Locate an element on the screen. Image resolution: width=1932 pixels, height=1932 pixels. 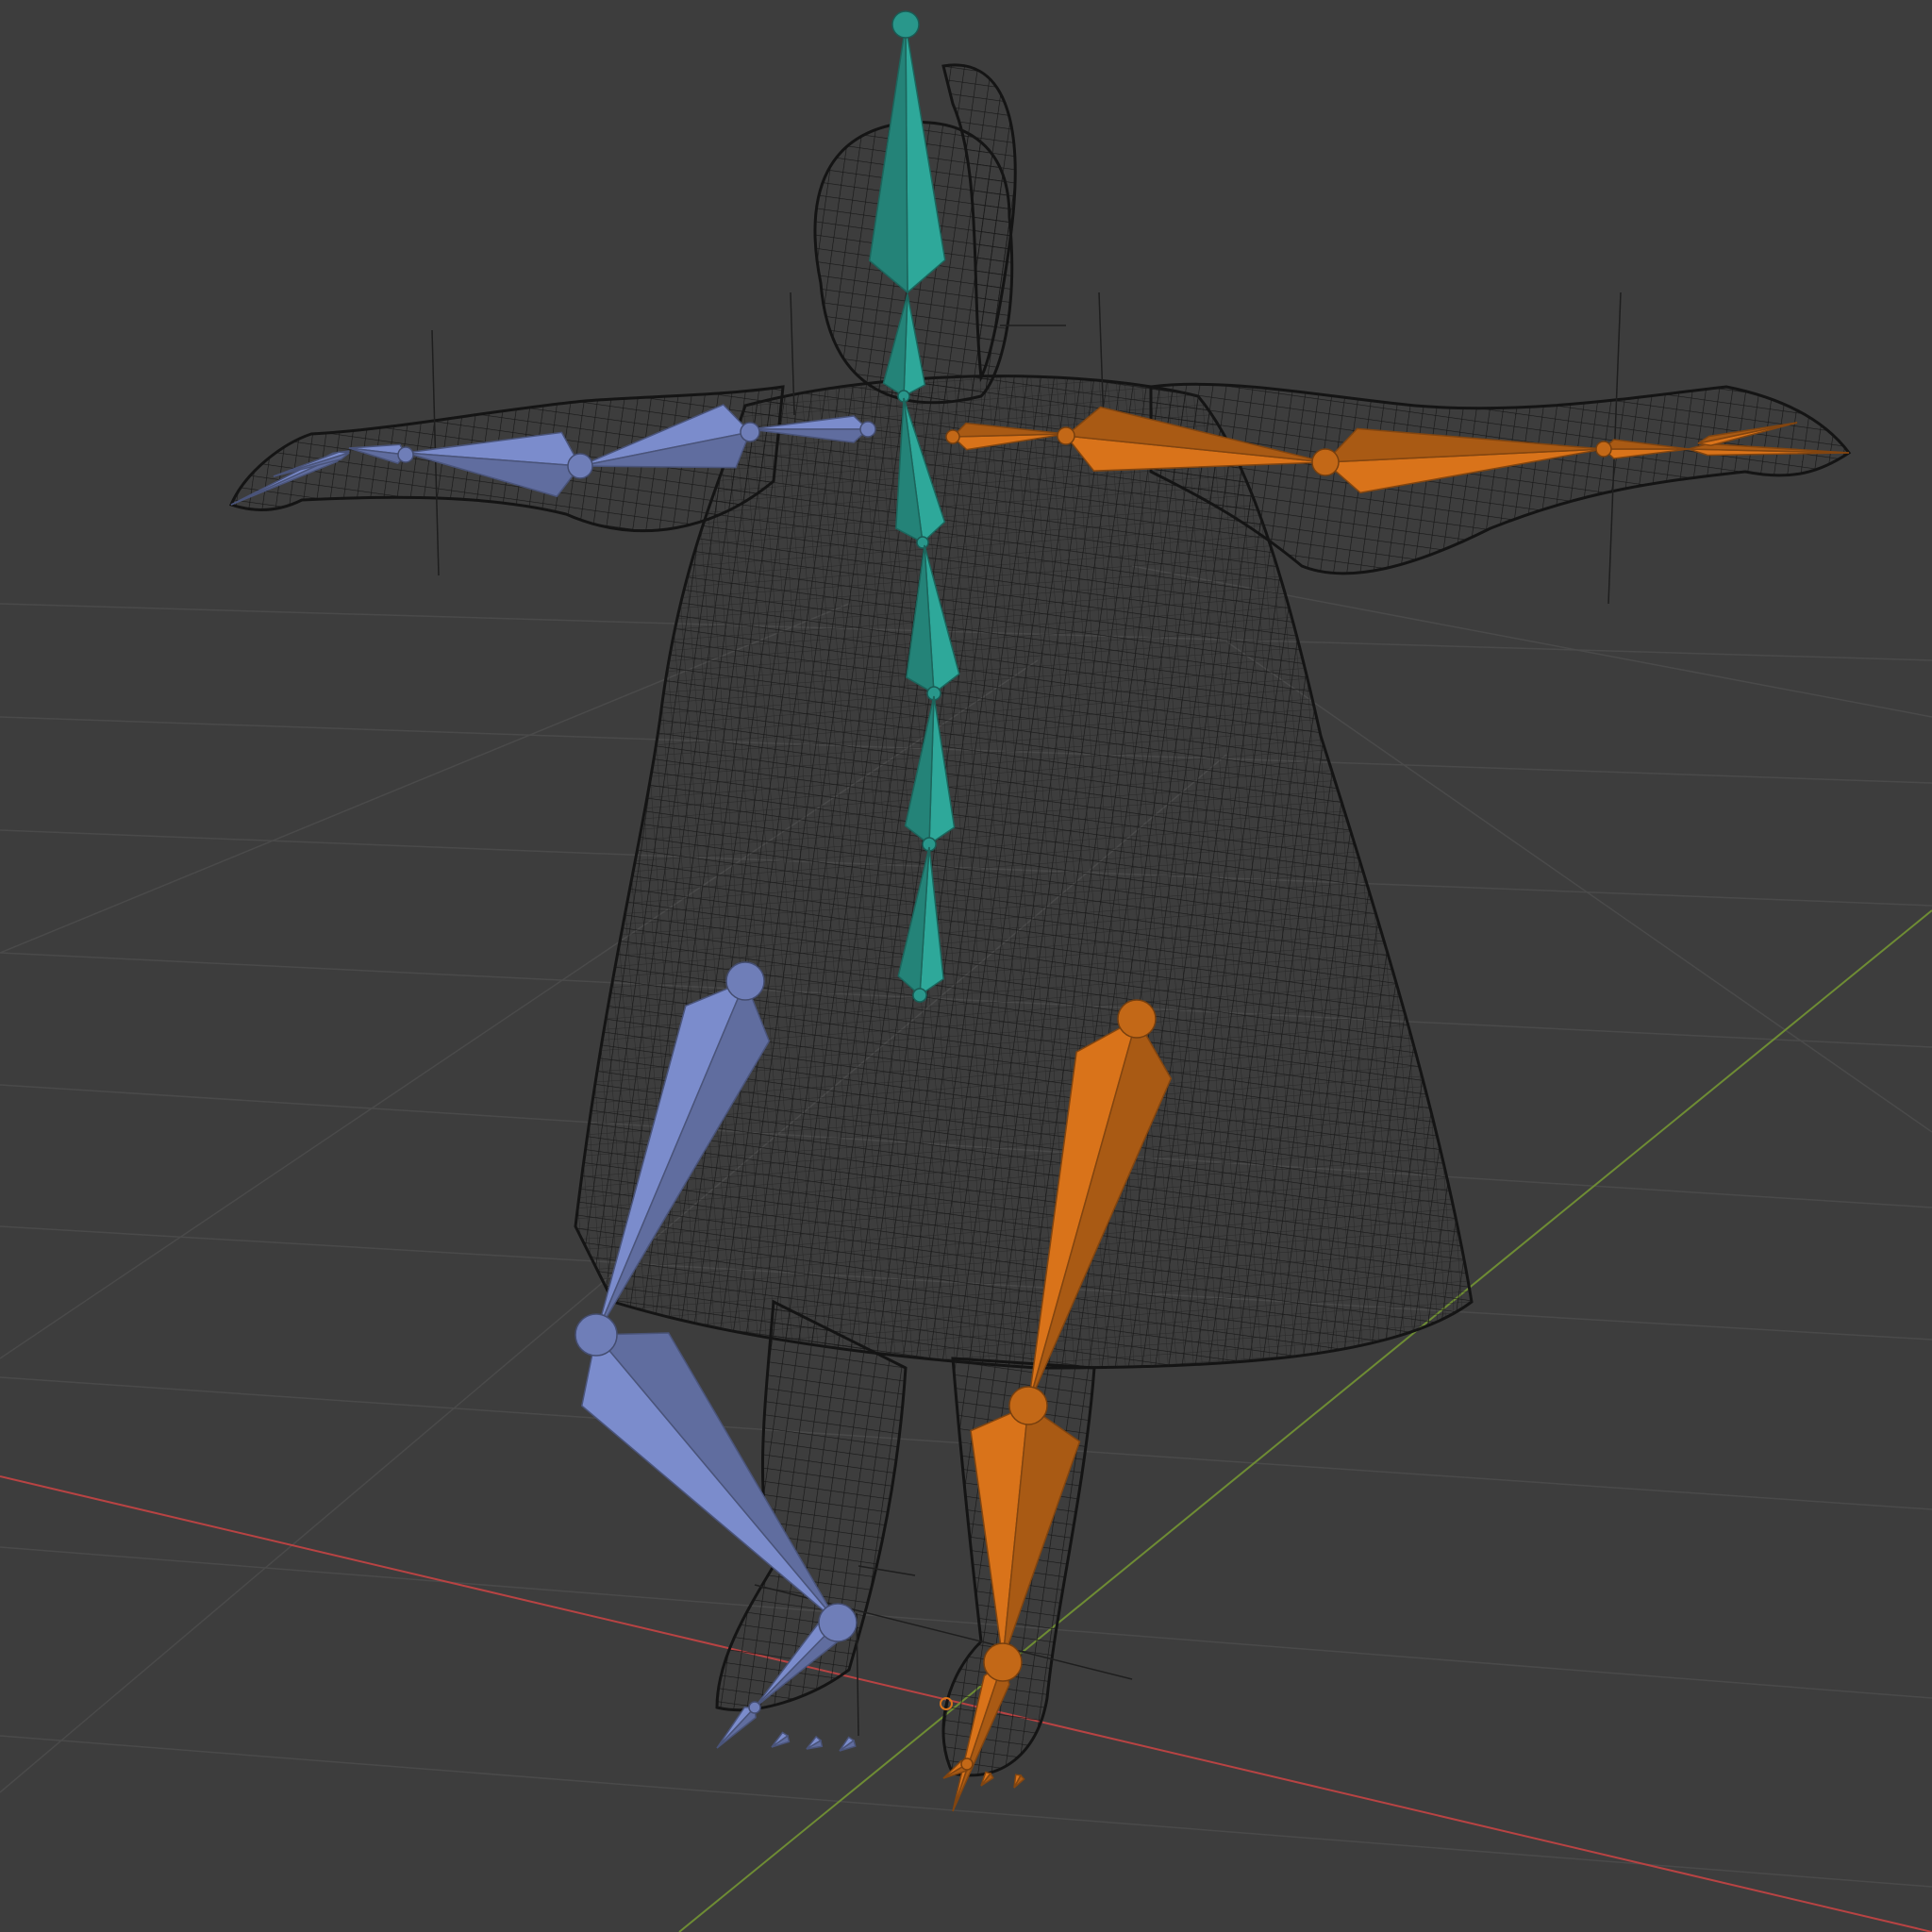
right-foot-bone-head-joint is located at coordinates (1003, 1662).